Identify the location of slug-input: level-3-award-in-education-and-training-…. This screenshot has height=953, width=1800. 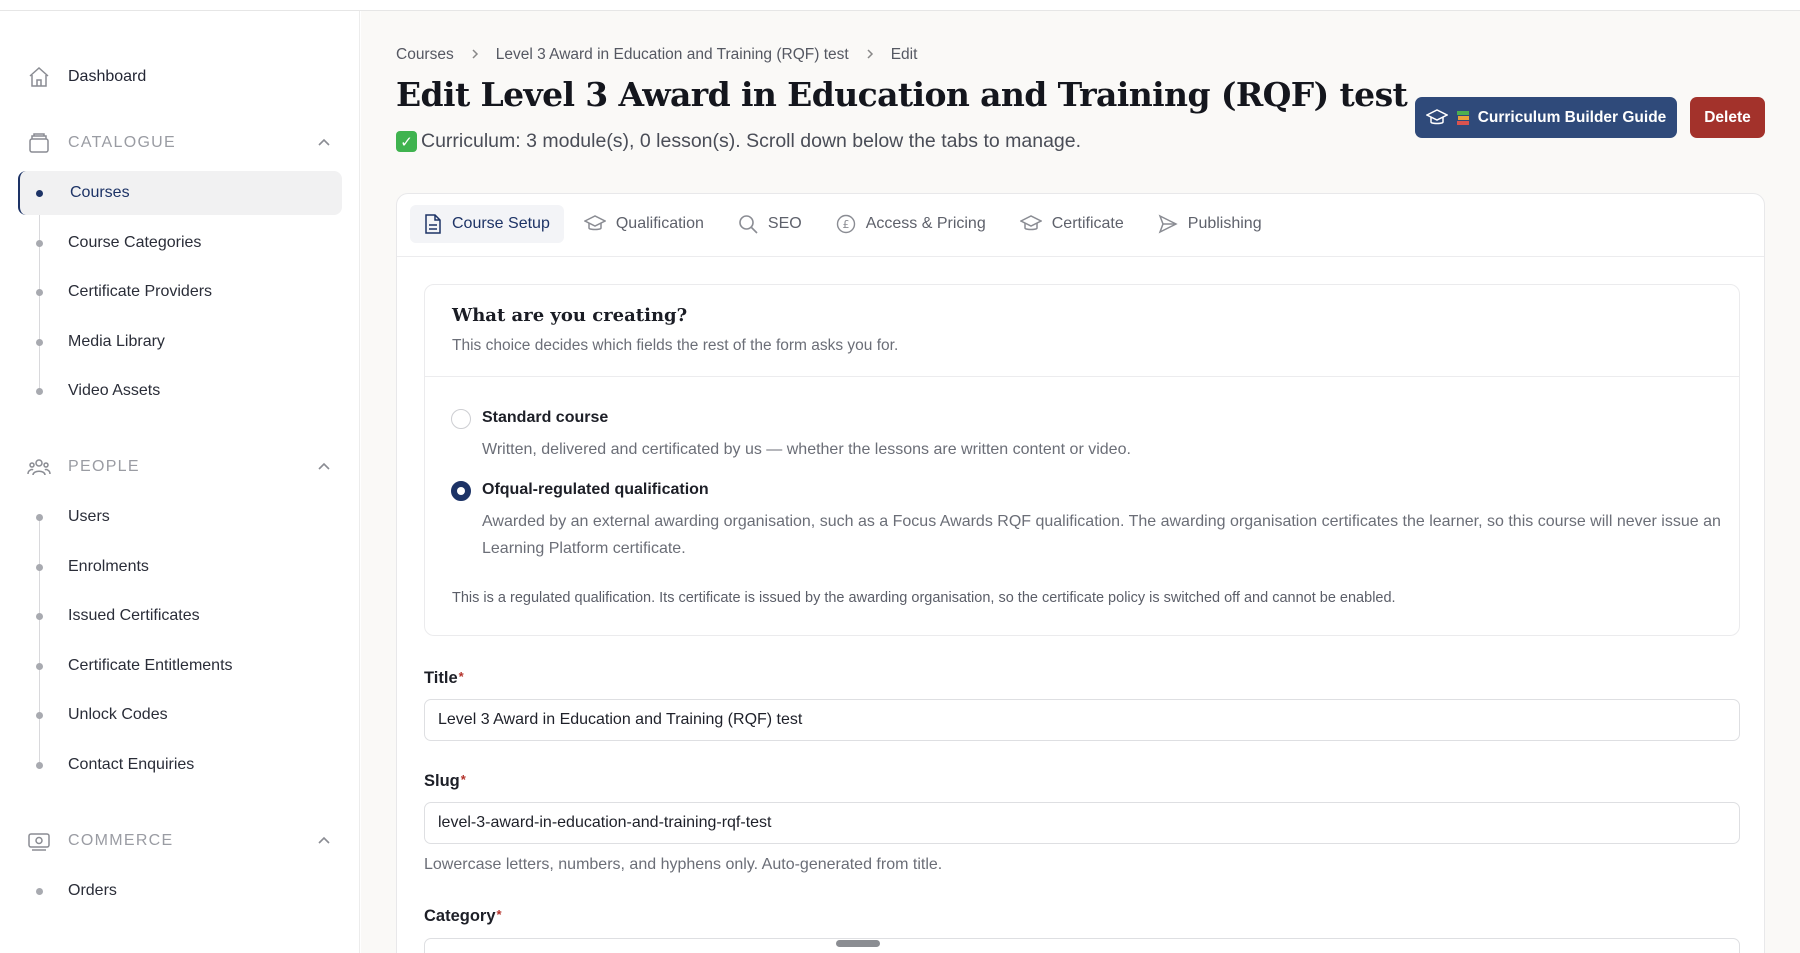
(1082, 823).